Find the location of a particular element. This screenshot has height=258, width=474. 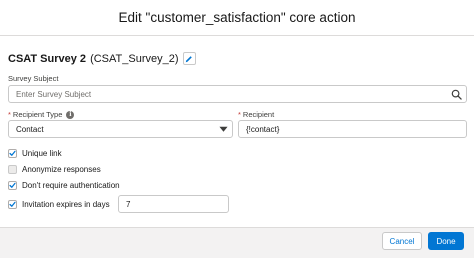

search-icon is located at coordinates (456, 94).